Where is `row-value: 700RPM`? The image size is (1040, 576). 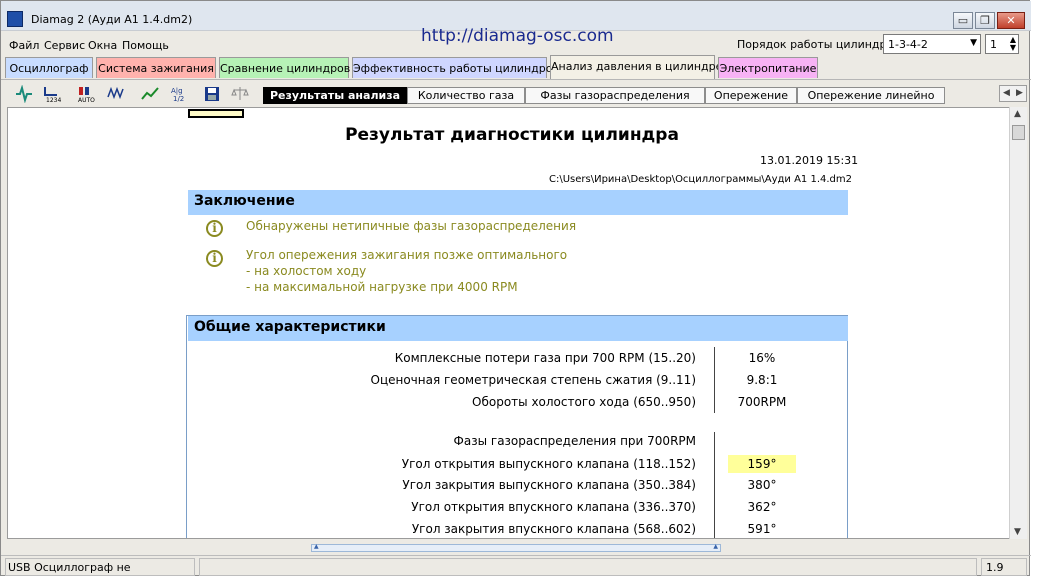
row-value: 700RPM is located at coordinates (762, 402).